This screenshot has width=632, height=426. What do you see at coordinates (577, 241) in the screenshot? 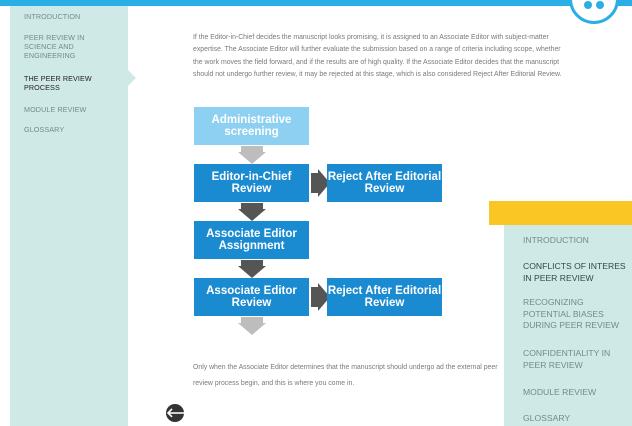
I see `menu-item-introduction: INTRODUCTION` at bounding box center [577, 241].